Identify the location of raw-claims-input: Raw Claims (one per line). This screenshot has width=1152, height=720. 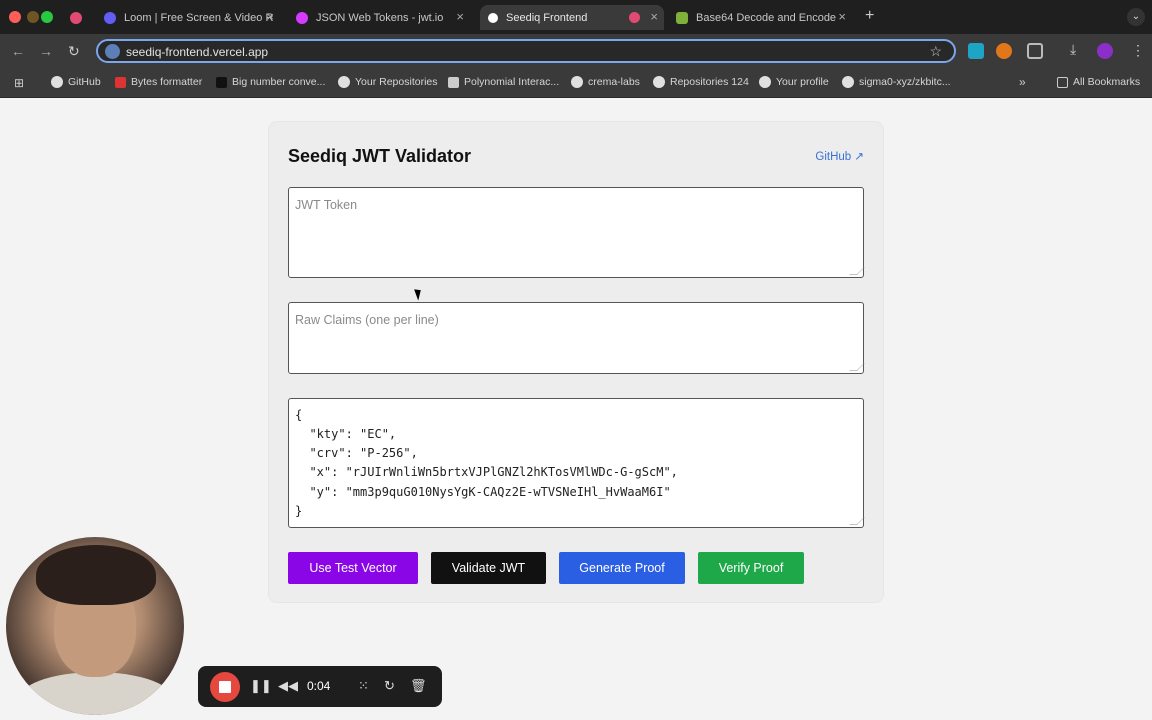
(576, 338).